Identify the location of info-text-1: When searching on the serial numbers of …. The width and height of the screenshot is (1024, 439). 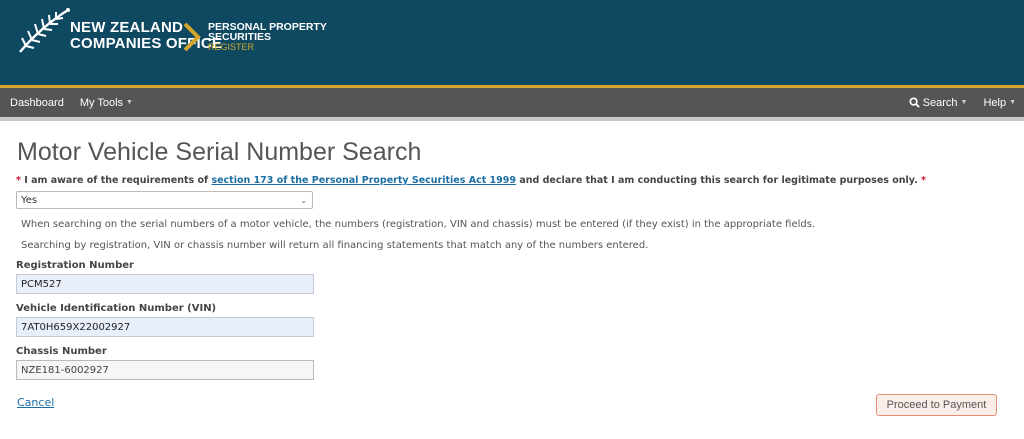
(418, 224).